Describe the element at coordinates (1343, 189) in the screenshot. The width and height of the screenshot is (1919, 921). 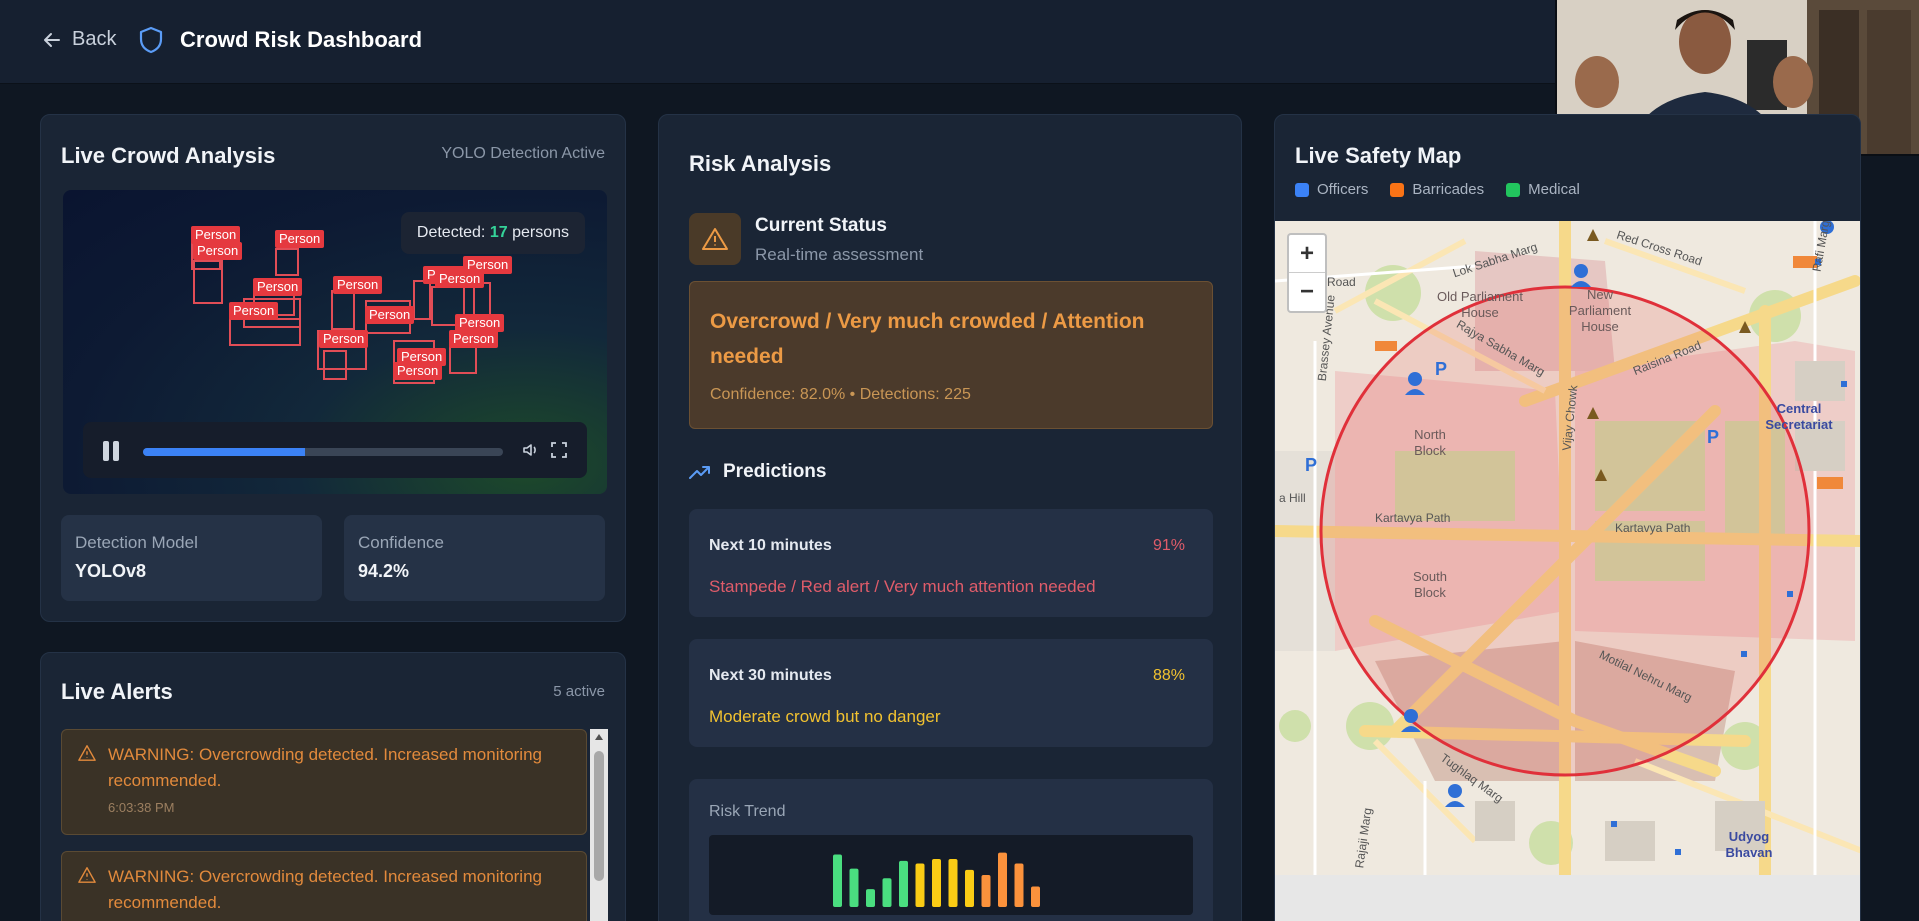
I see `legend-label: Officers` at that location.